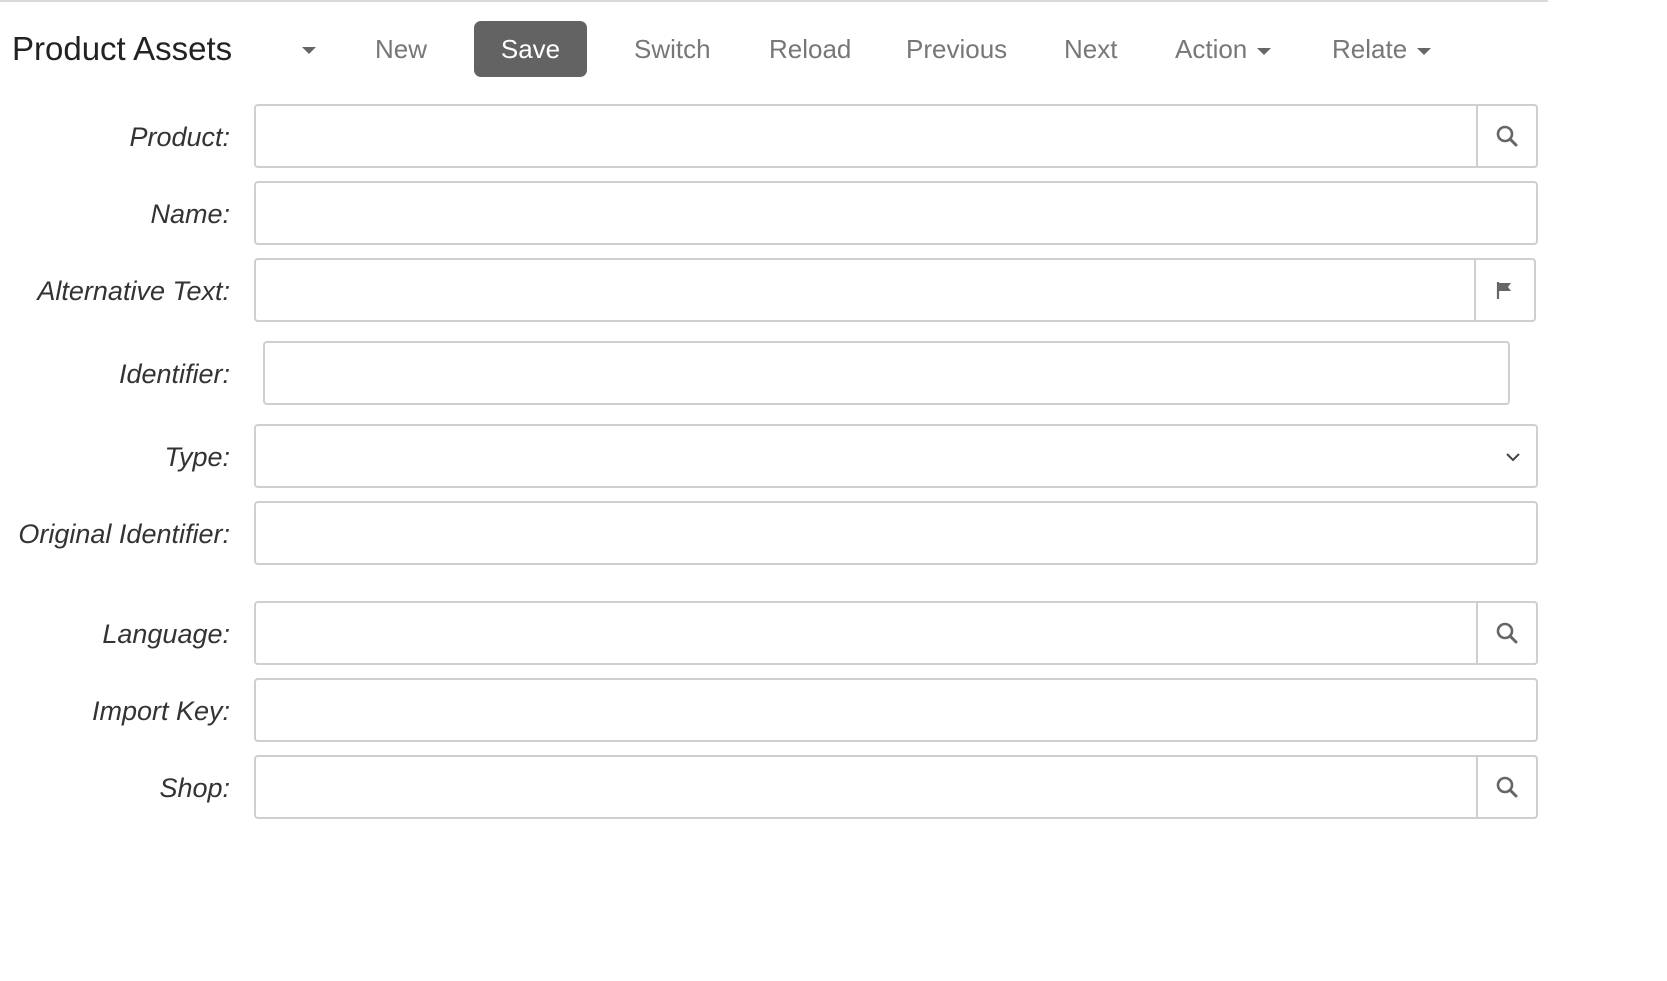  What do you see at coordinates (133, 291) in the screenshot?
I see `alt-text-label: Alternative Text:` at bounding box center [133, 291].